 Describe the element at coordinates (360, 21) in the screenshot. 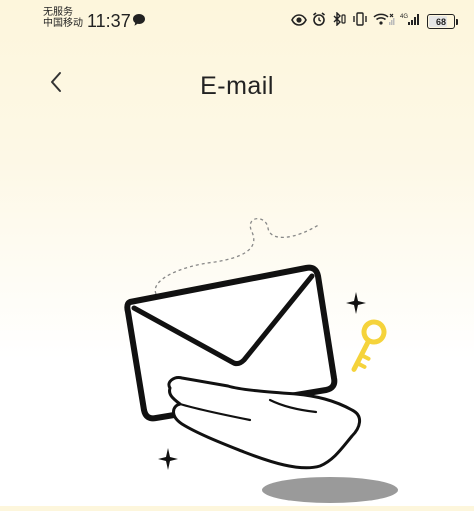

I see `vibrate-icon` at that location.